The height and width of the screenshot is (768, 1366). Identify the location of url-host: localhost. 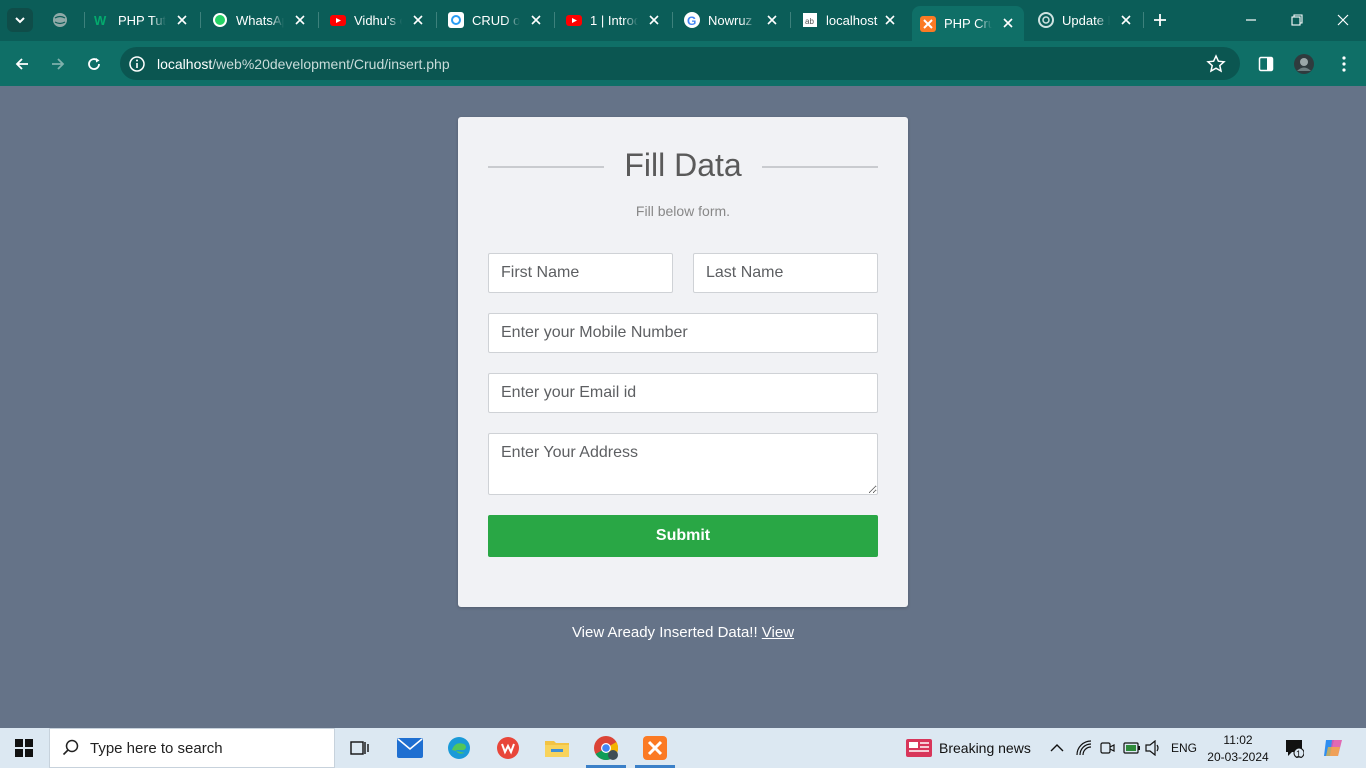
(185, 64).